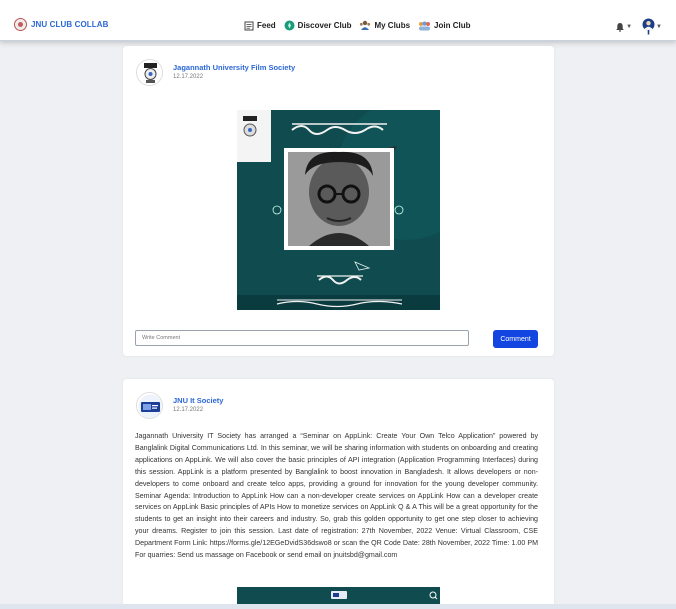 The width and height of the screenshot is (676, 609). What do you see at coordinates (452, 25) in the screenshot?
I see `nav-label-join-club: Join Club` at bounding box center [452, 25].